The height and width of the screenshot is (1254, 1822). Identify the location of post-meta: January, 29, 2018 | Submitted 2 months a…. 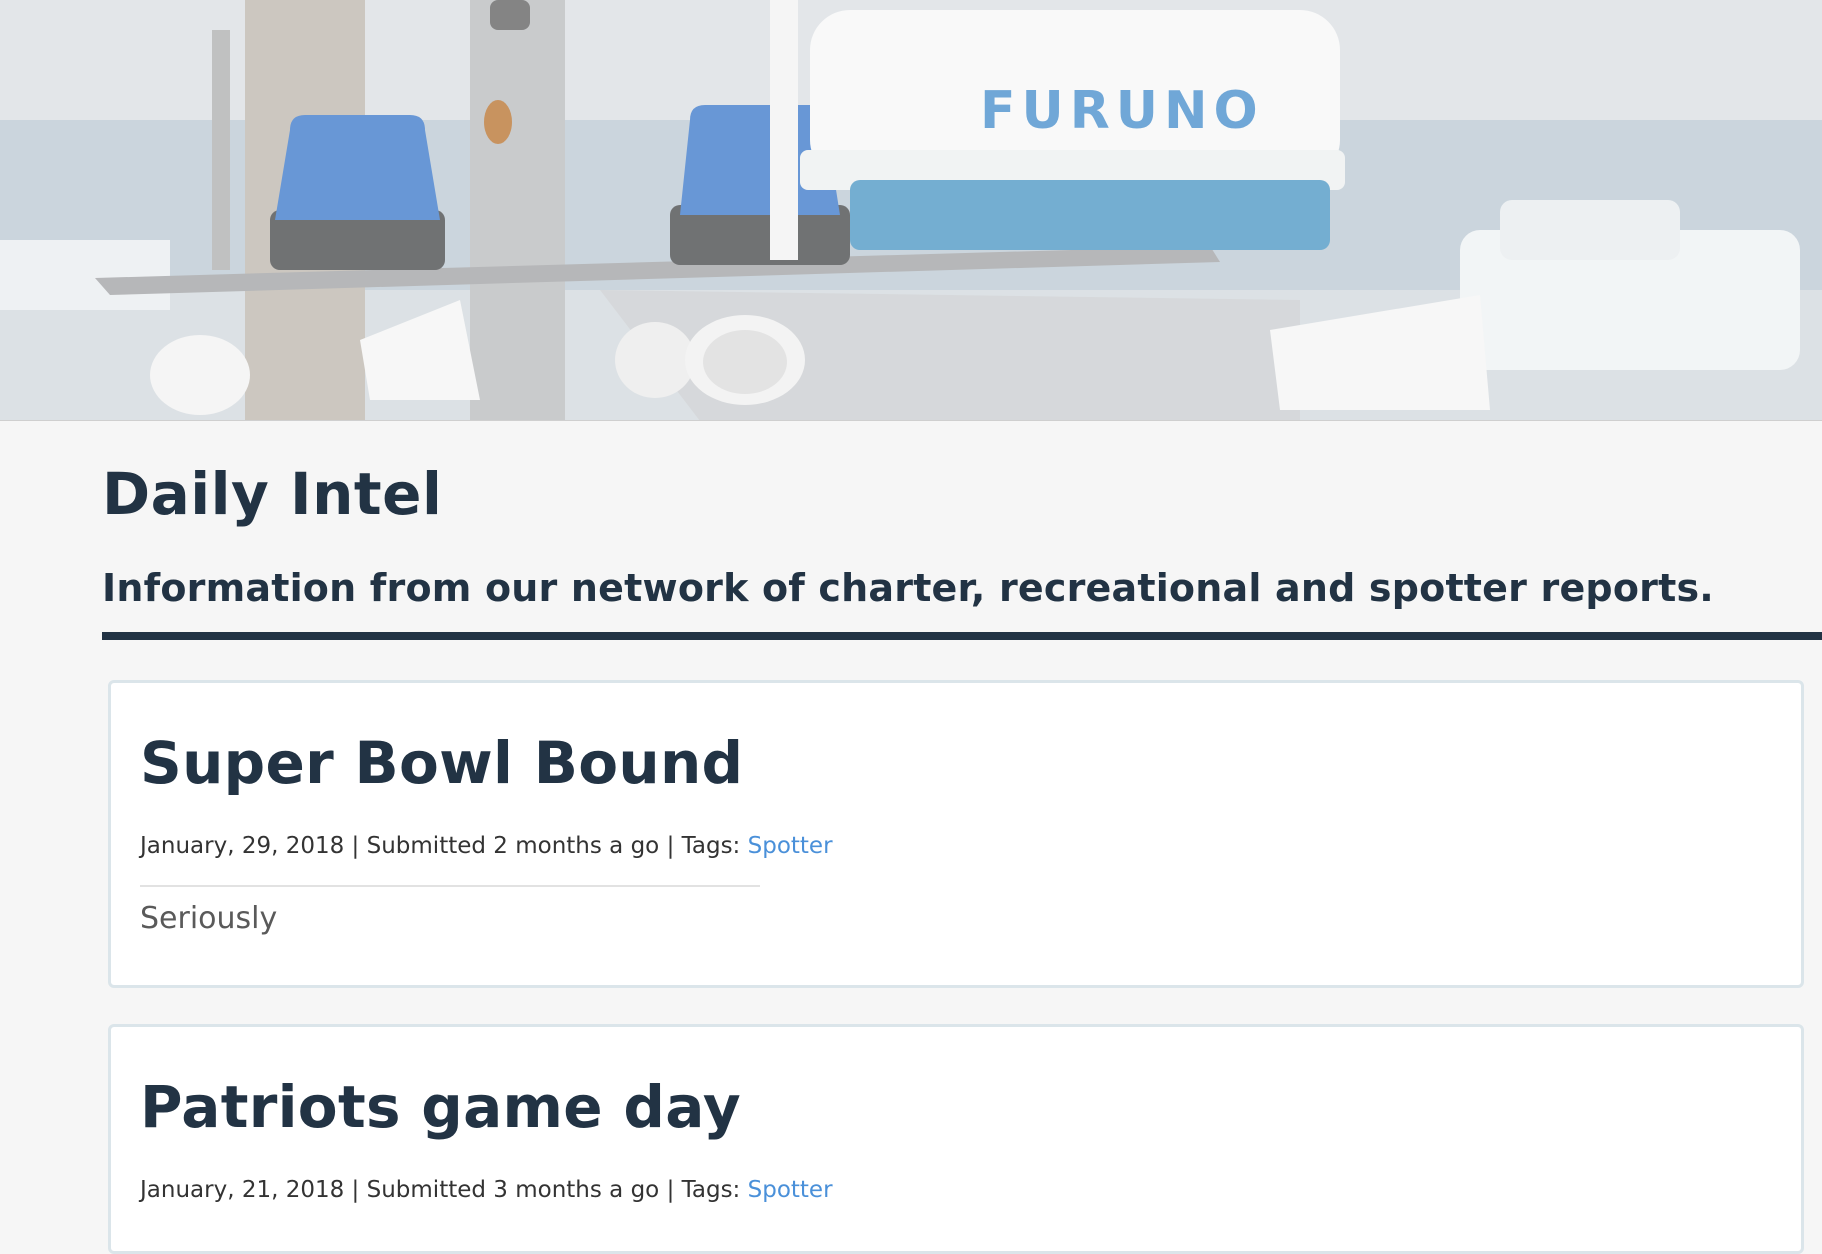
(486, 846).